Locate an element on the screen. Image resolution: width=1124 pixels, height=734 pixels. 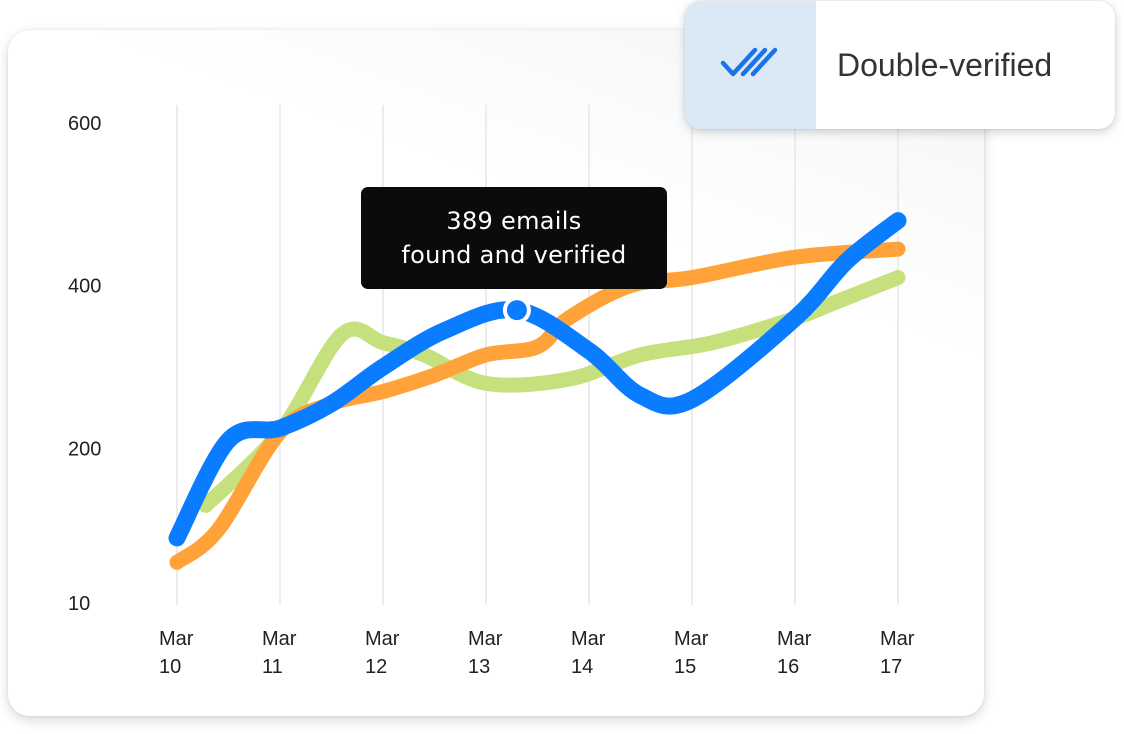
x-tick-day: 14 is located at coordinates (582, 667).